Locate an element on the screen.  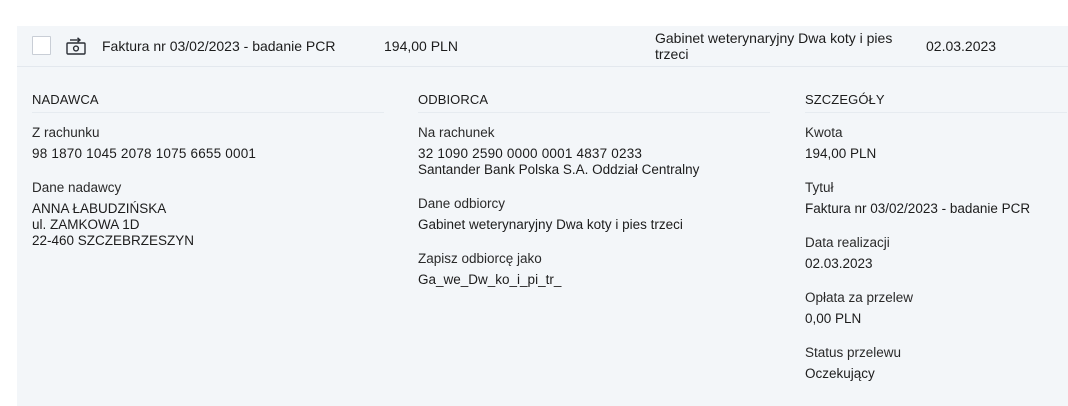
sender-name: ANNA ŁABUDZIŃSKA is located at coordinates (99, 208).